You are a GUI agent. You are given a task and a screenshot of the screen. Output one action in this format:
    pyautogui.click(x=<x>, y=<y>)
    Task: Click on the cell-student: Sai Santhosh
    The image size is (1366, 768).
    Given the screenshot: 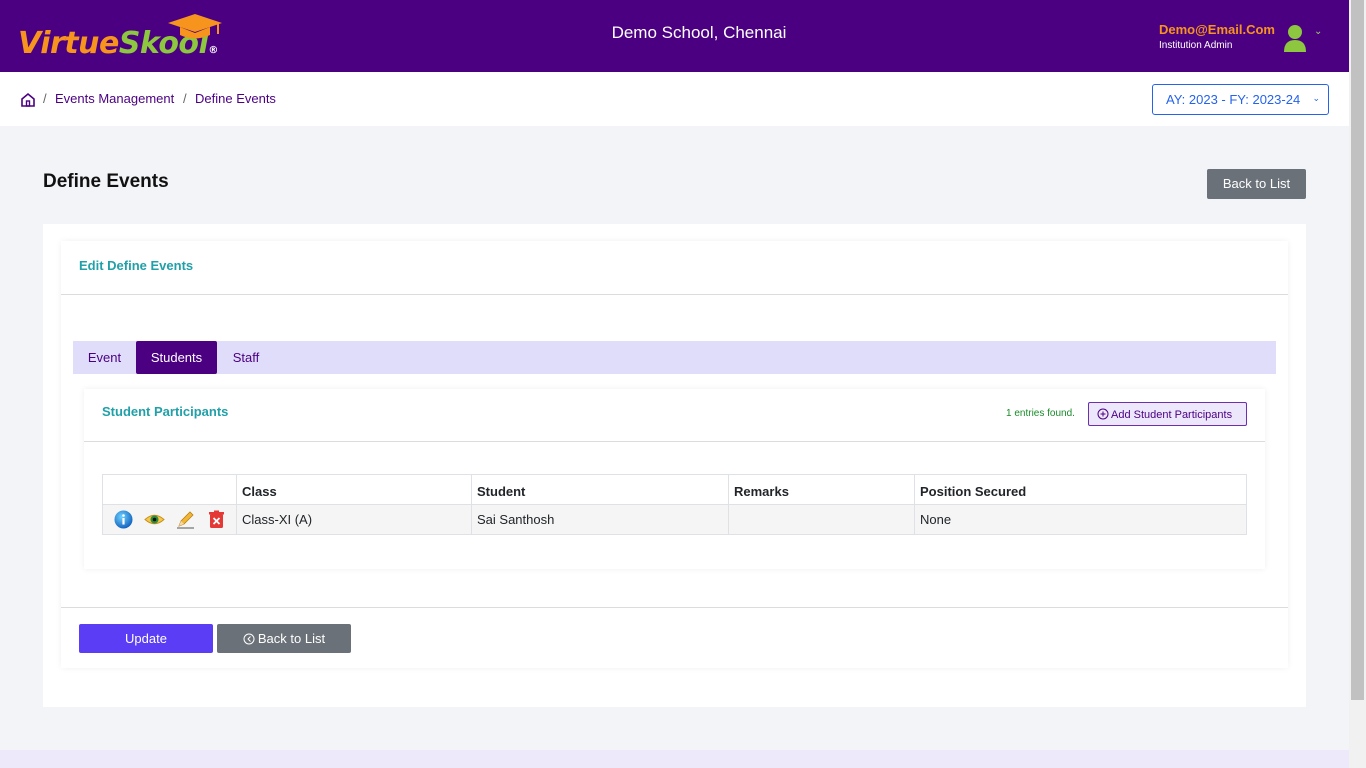 What is the action you would take?
    pyautogui.click(x=600, y=519)
    